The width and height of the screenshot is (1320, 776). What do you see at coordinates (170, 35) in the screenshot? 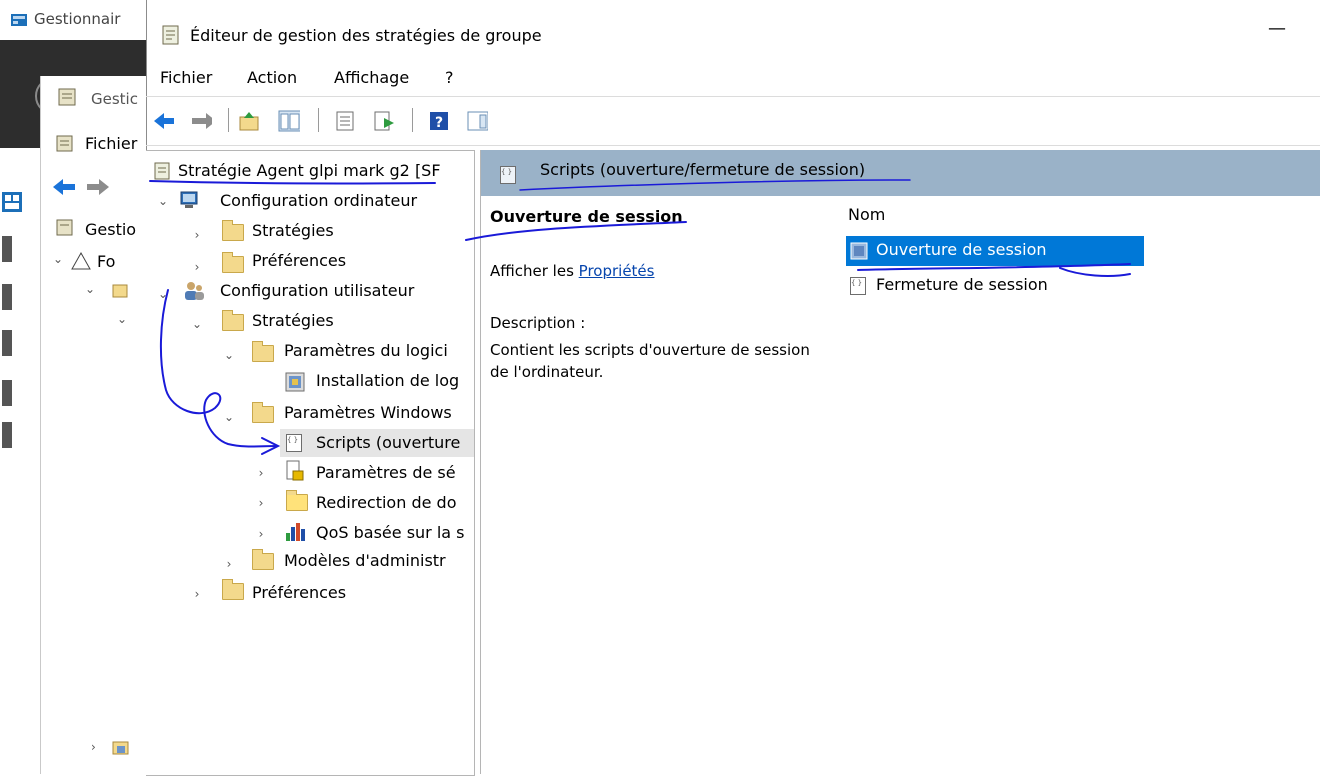
I see `gpme-app-icon` at bounding box center [170, 35].